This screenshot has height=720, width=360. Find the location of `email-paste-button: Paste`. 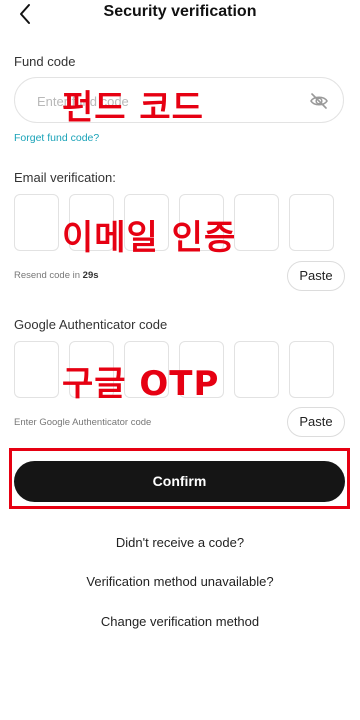

email-paste-button: Paste is located at coordinates (316, 276).